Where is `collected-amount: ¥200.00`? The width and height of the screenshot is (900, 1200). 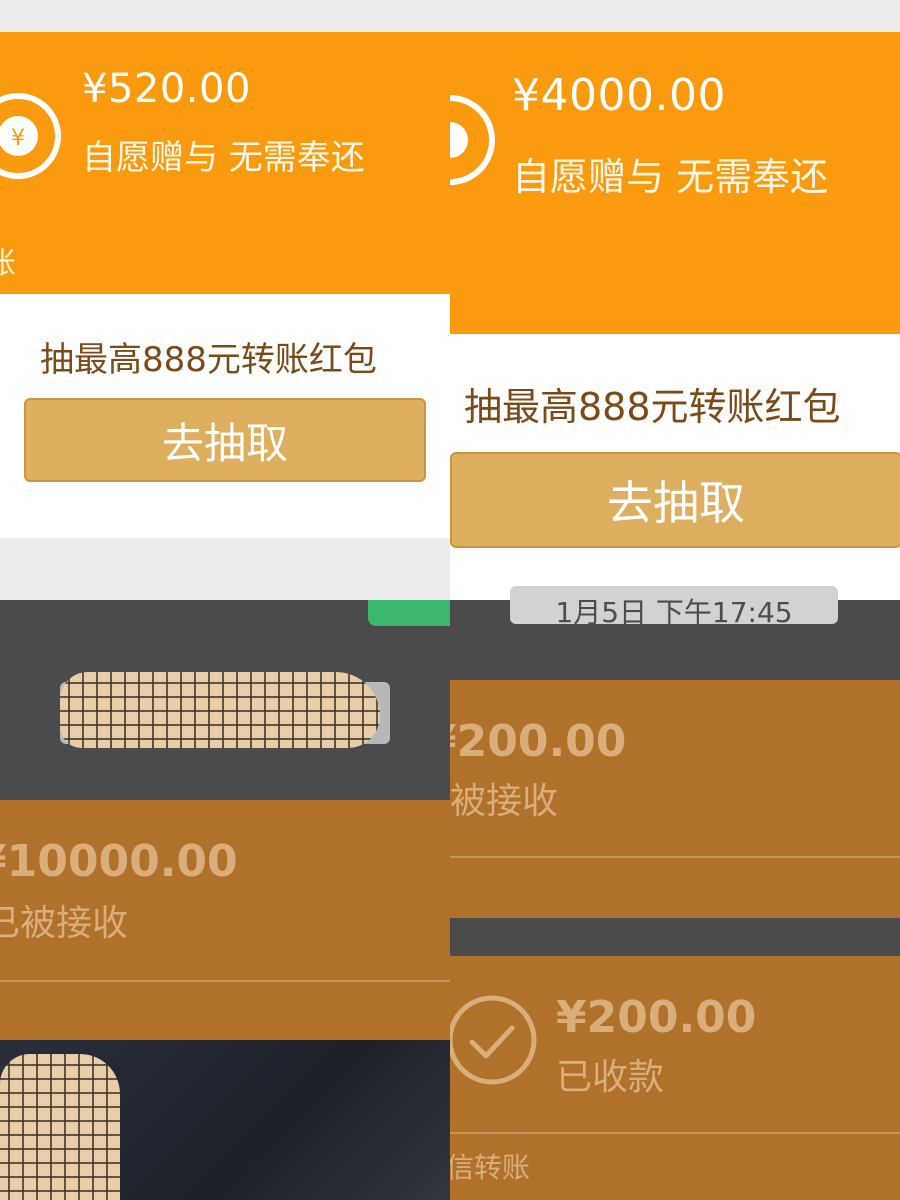
collected-amount: ¥200.00 is located at coordinates (656, 1017).